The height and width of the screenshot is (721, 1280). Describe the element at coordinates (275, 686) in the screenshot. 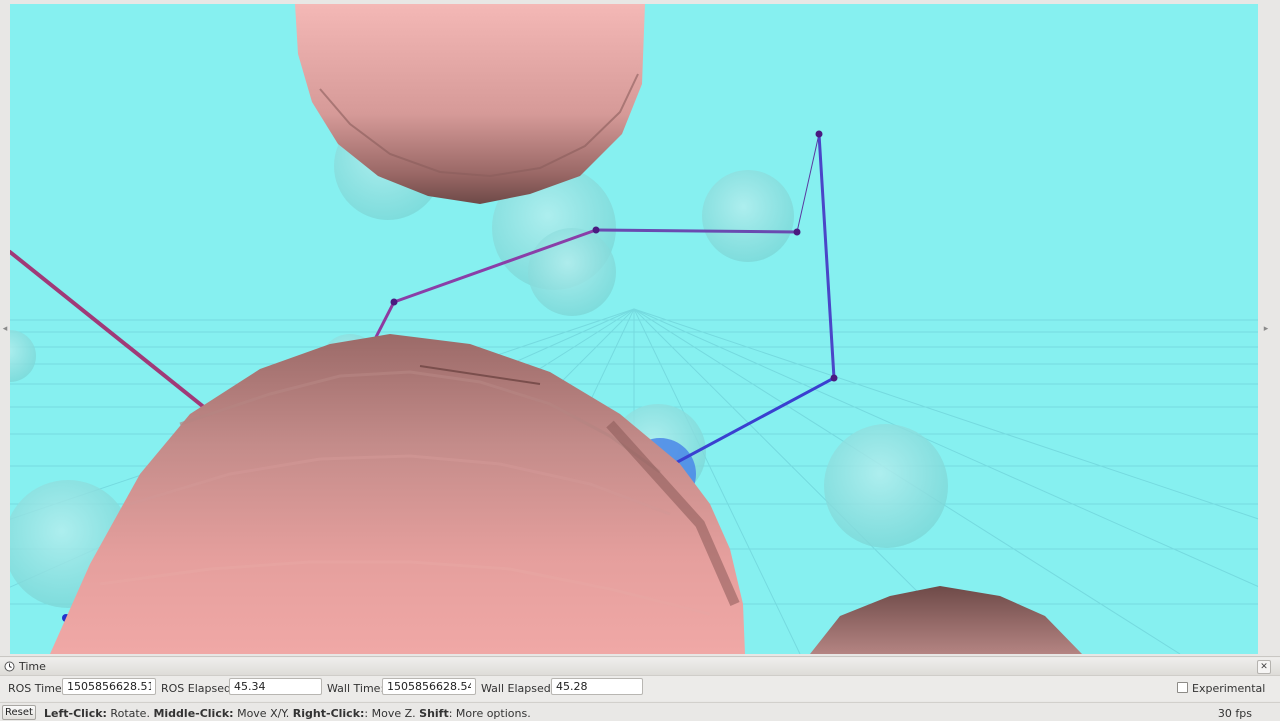

I see `ros-elapsed-field` at that location.